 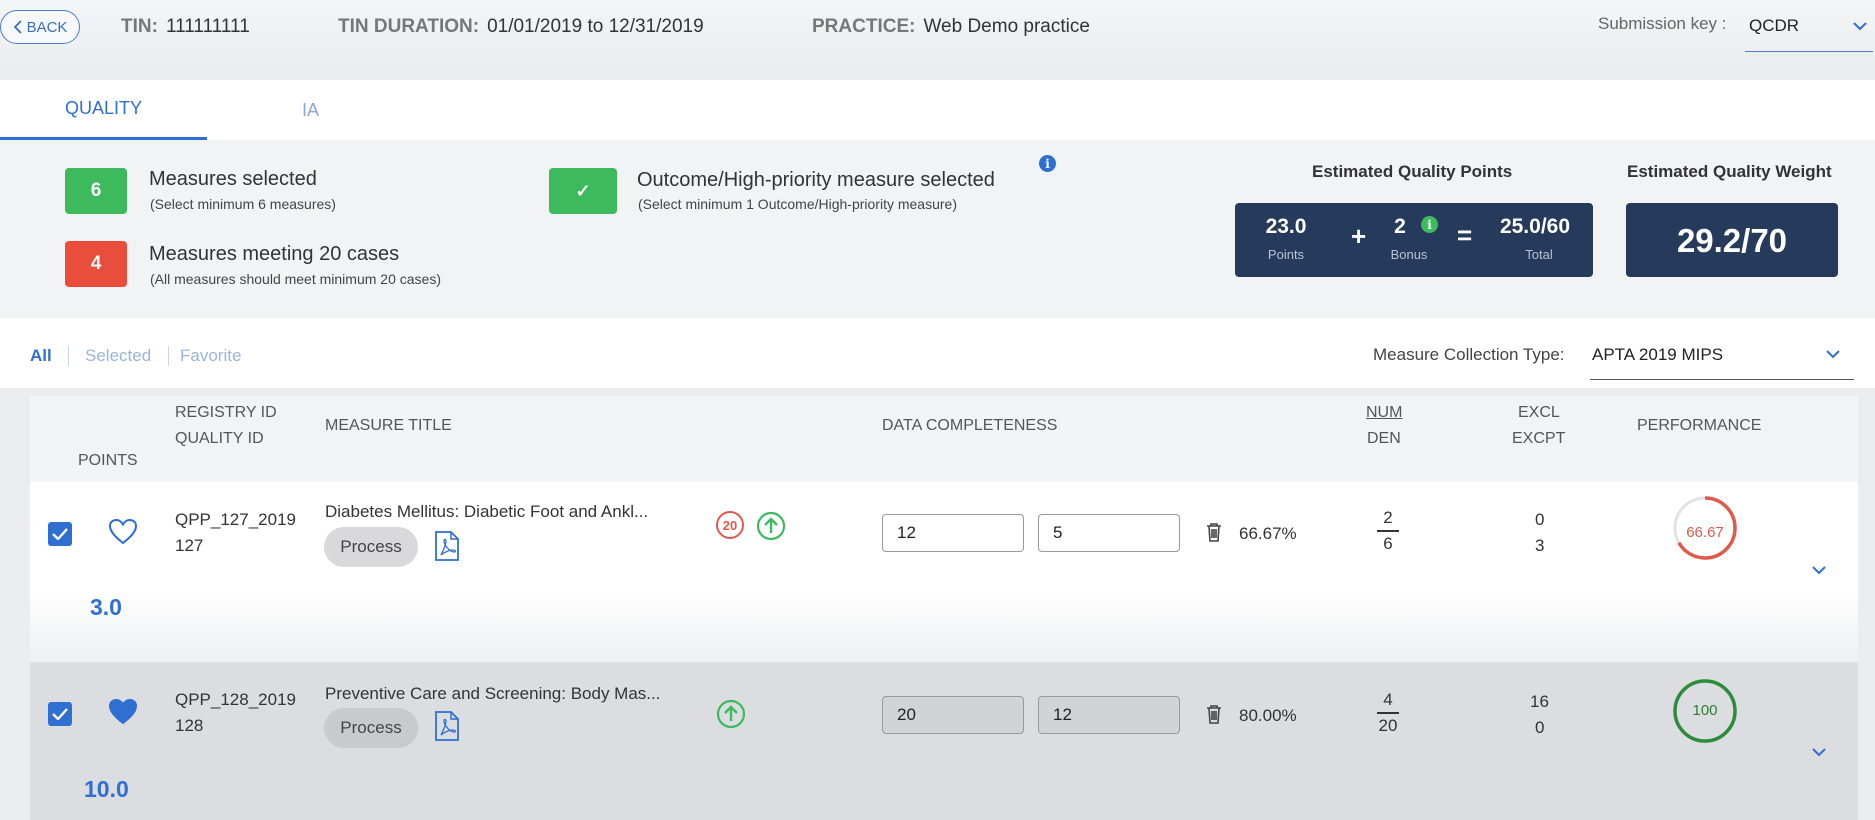 I want to click on registry-id: QPP_128_2019, so click(x=235, y=699).